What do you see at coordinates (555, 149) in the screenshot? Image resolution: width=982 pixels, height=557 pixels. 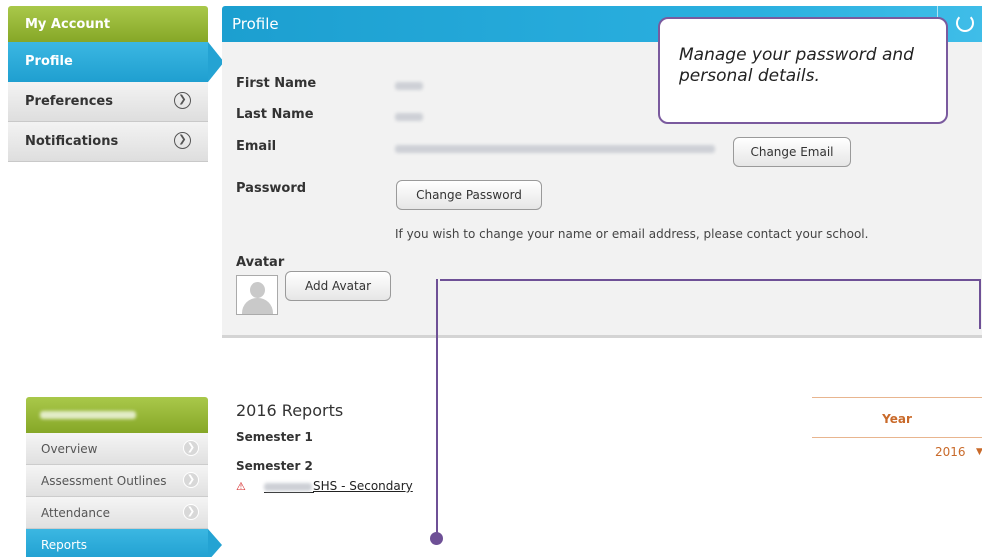 I see `email-value` at bounding box center [555, 149].